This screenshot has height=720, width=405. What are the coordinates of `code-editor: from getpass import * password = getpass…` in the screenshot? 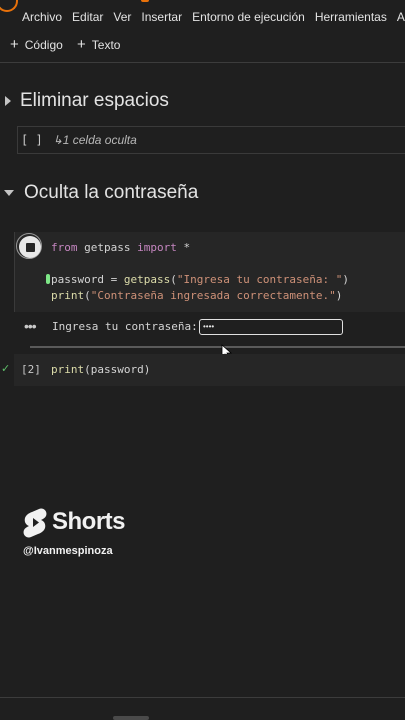 It's located at (200, 272).